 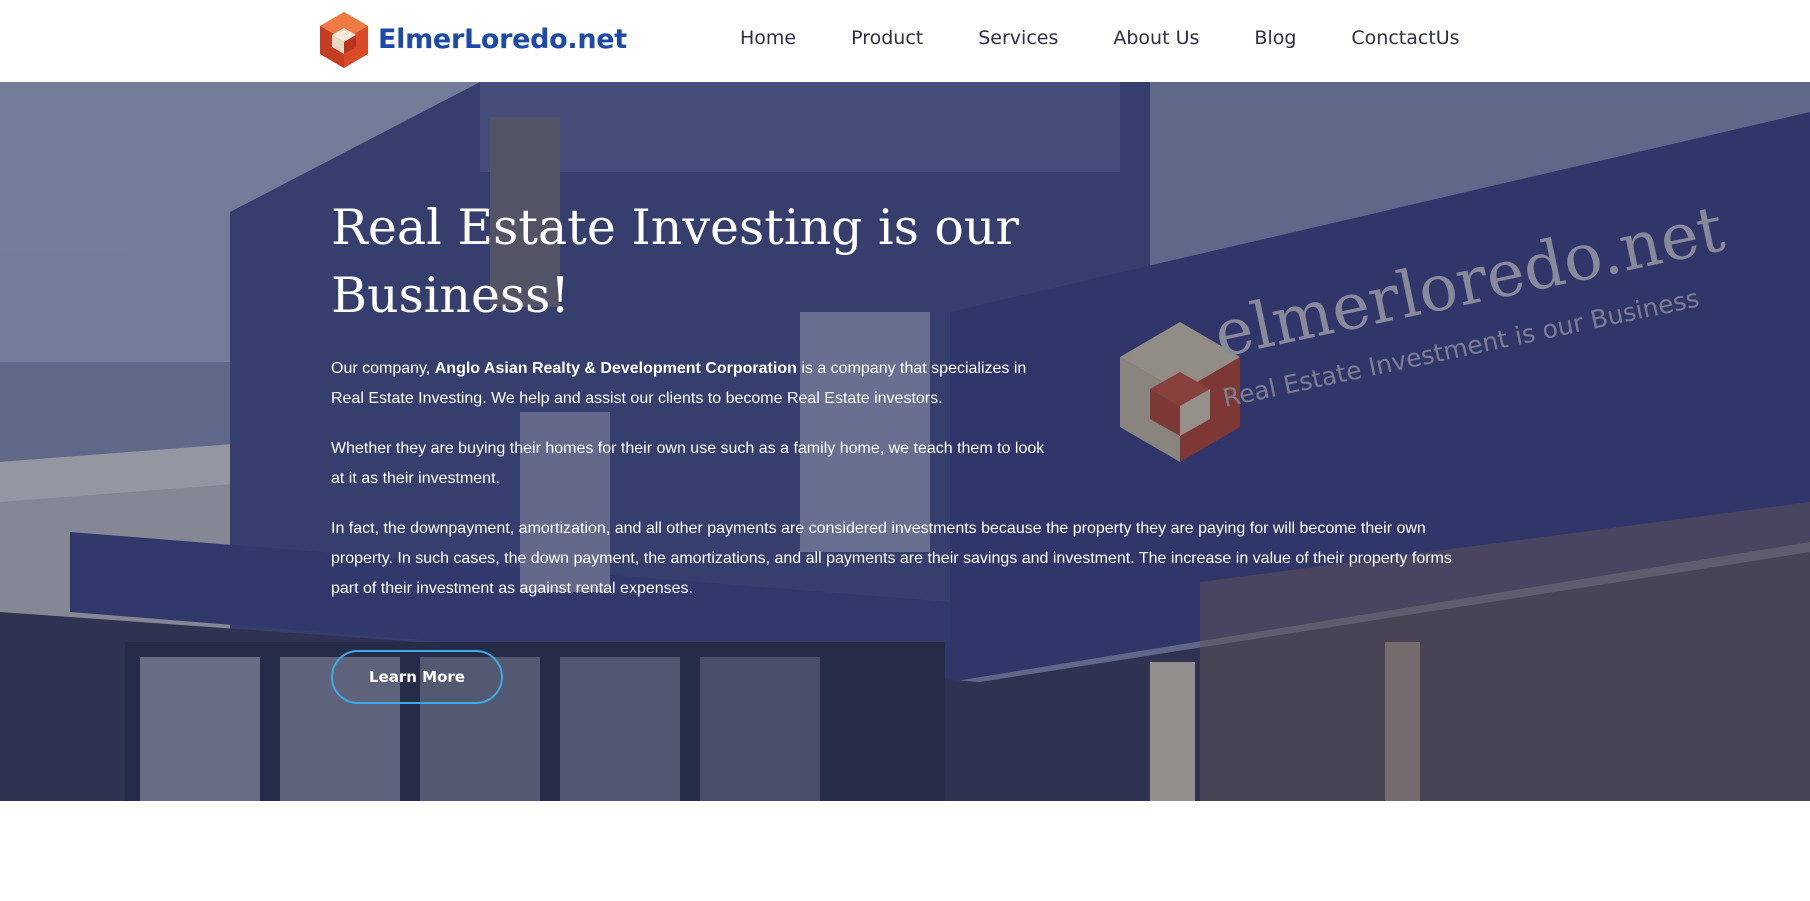 I want to click on nav-about-us: About Us, so click(x=1156, y=38).